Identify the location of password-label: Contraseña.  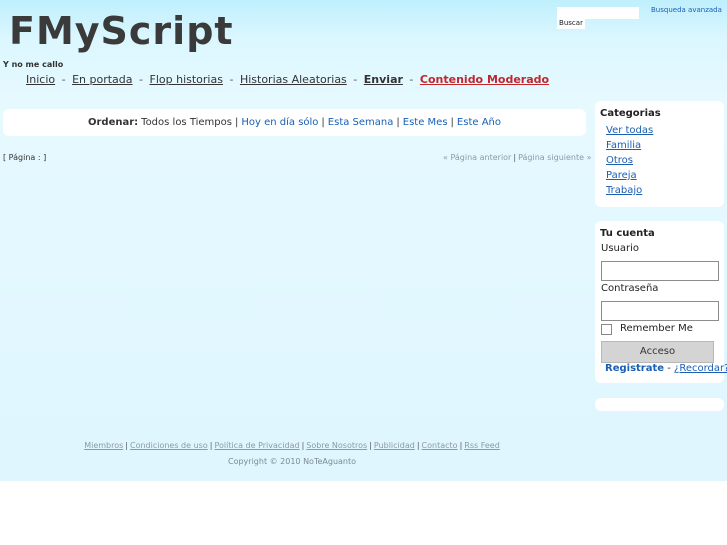
(630, 288).